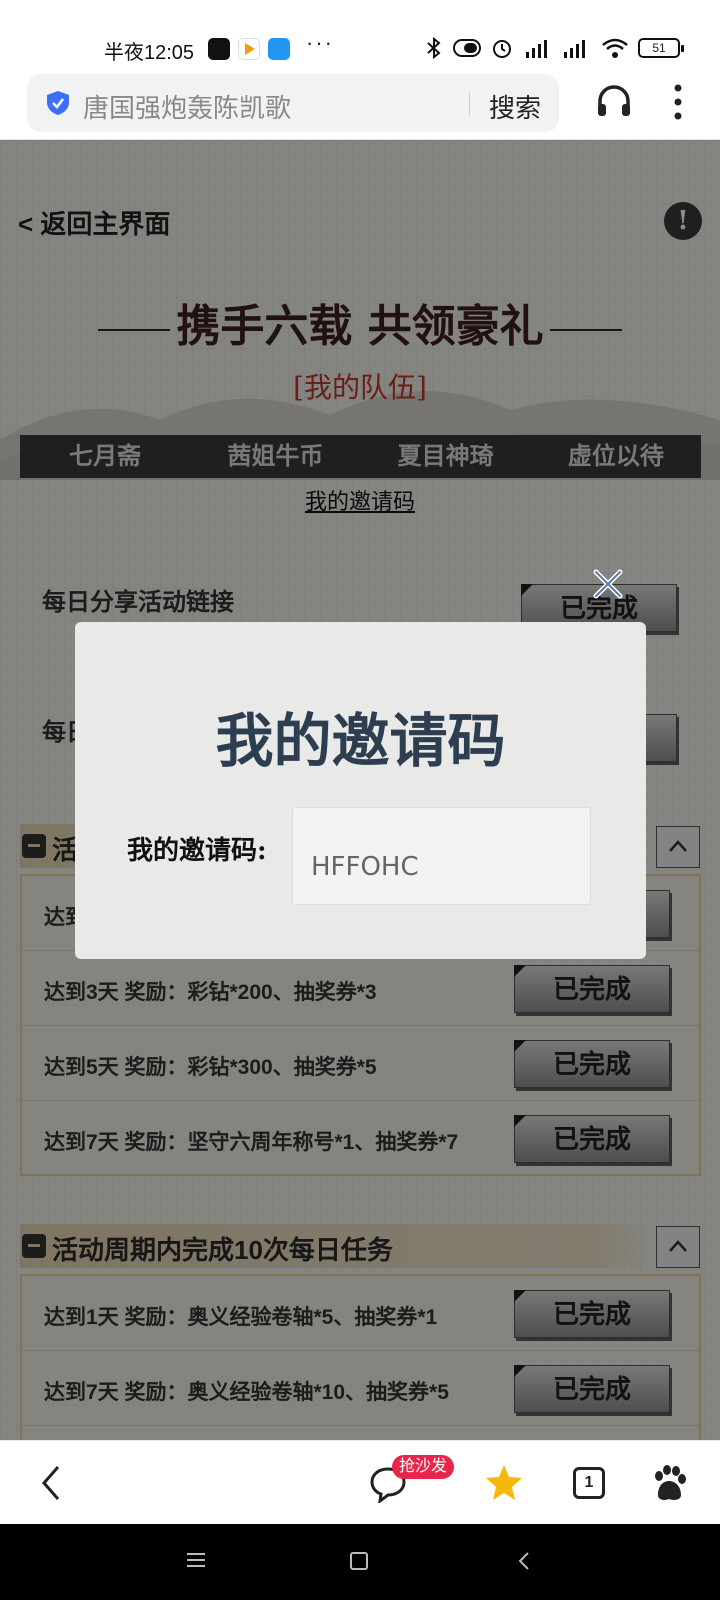  Describe the element at coordinates (524, 1561) in the screenshot. I see `system-back-icon` at that location.